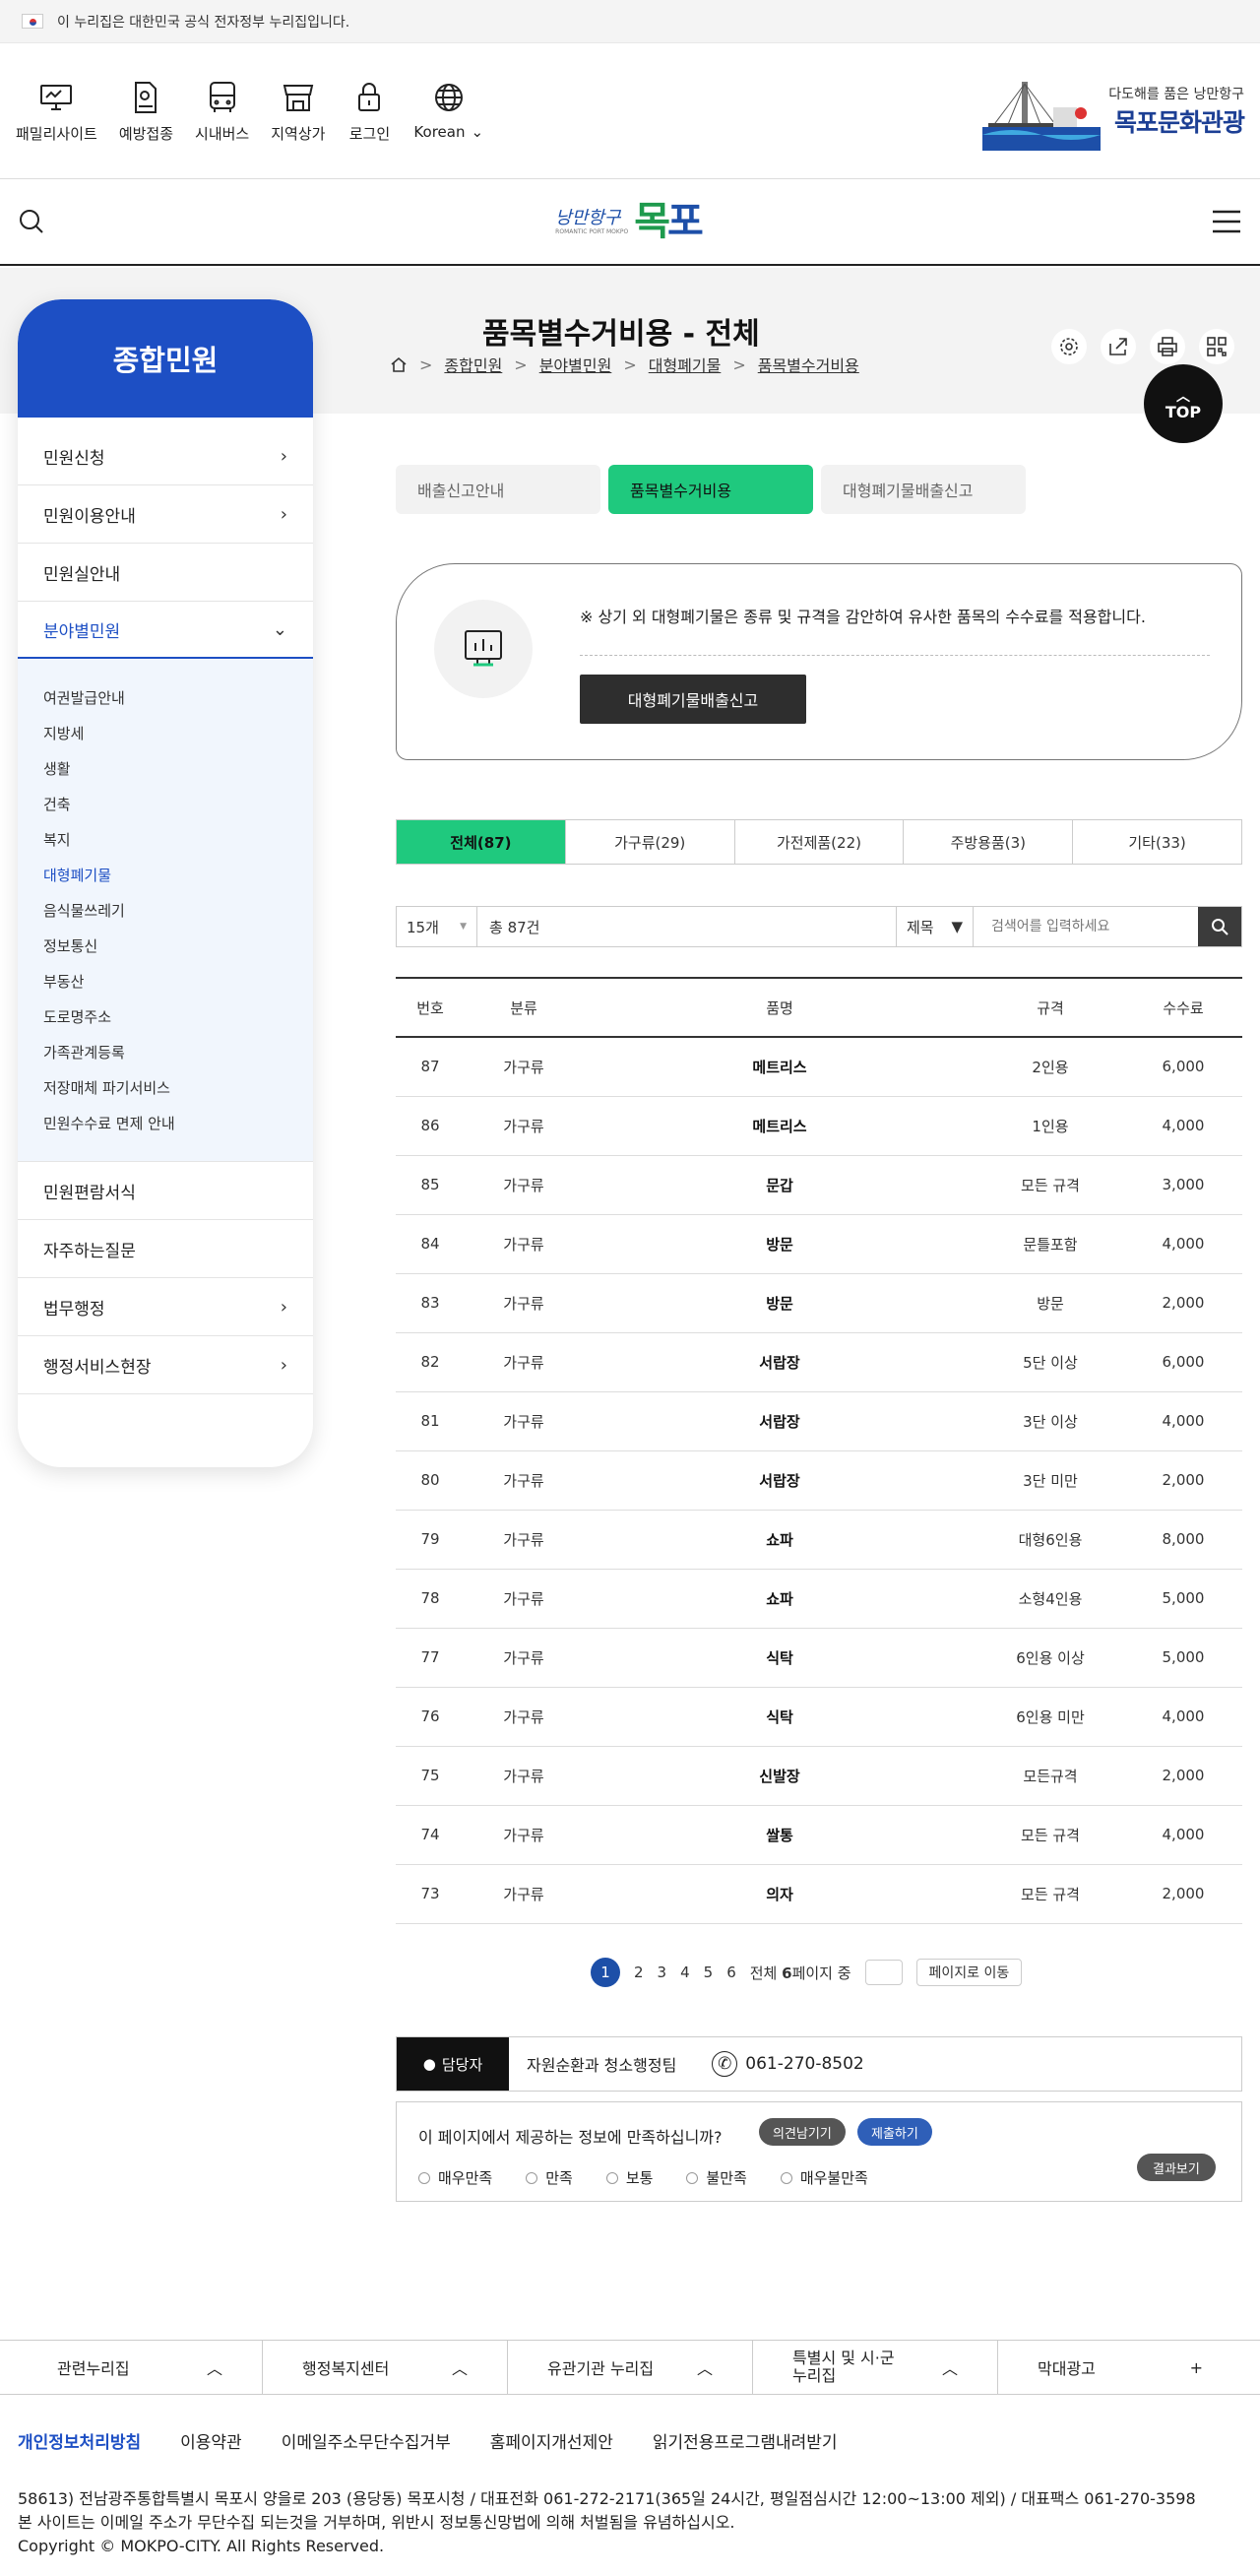  Describe the element at coordinates (165, 572) in the screenshot. I see `sidebar-item-office: 민원실안내` at that location.